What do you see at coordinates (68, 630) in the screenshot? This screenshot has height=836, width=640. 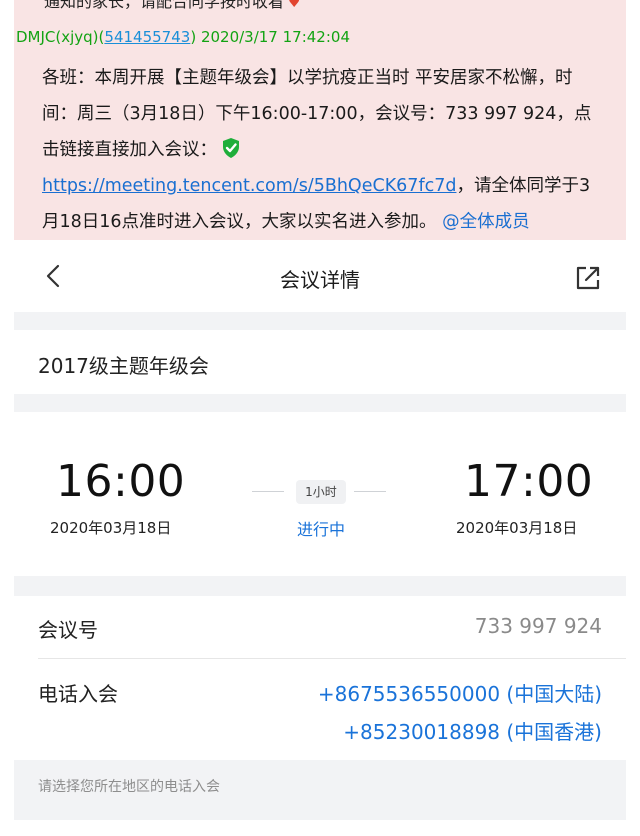 I see `meeting-id-label: 会议号` at bounding box center [68, 630].